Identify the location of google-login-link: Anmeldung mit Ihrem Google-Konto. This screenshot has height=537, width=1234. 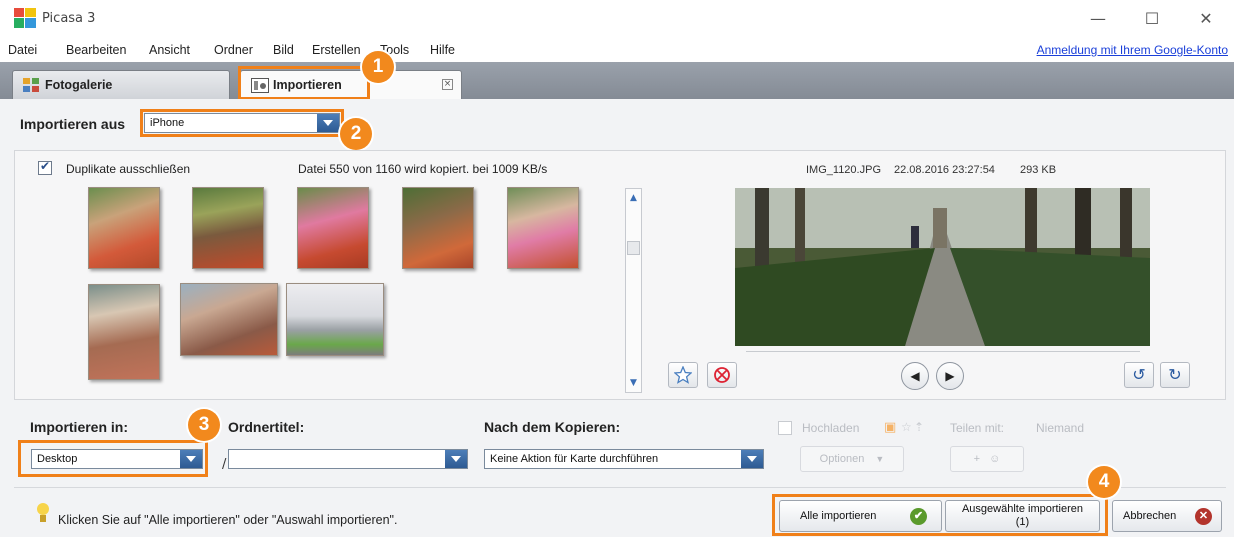
(1132, 50).